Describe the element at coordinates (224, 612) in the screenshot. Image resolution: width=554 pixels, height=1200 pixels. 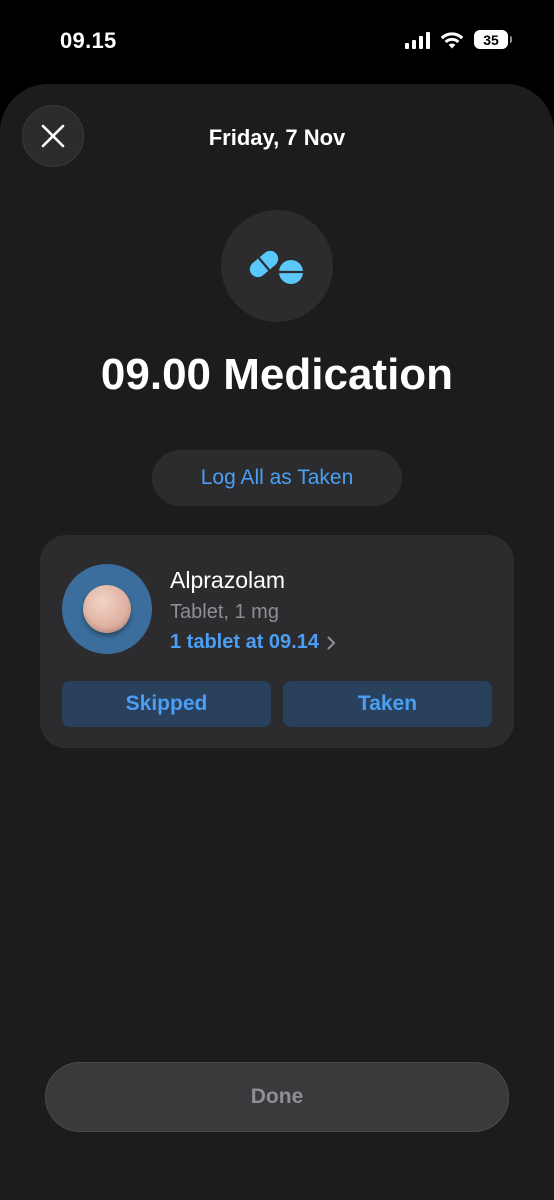
I see `medication-dosage: Tablet, 1 mg` at that location.